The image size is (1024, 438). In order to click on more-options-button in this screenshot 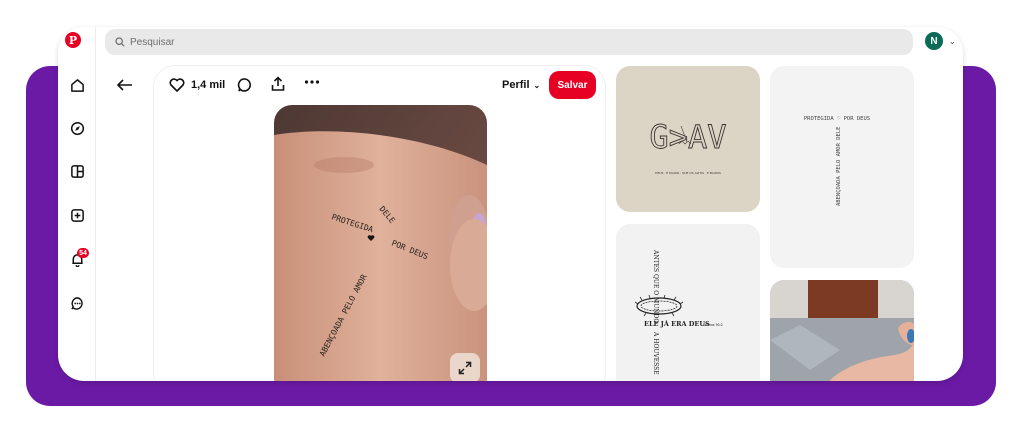, I will do `click(312, 82)`.